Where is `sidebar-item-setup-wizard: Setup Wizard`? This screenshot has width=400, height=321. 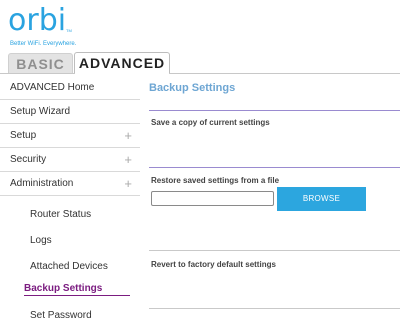
sidebar-item-setup-wizard: Setup Wizard is located at coordinates (70, 112).